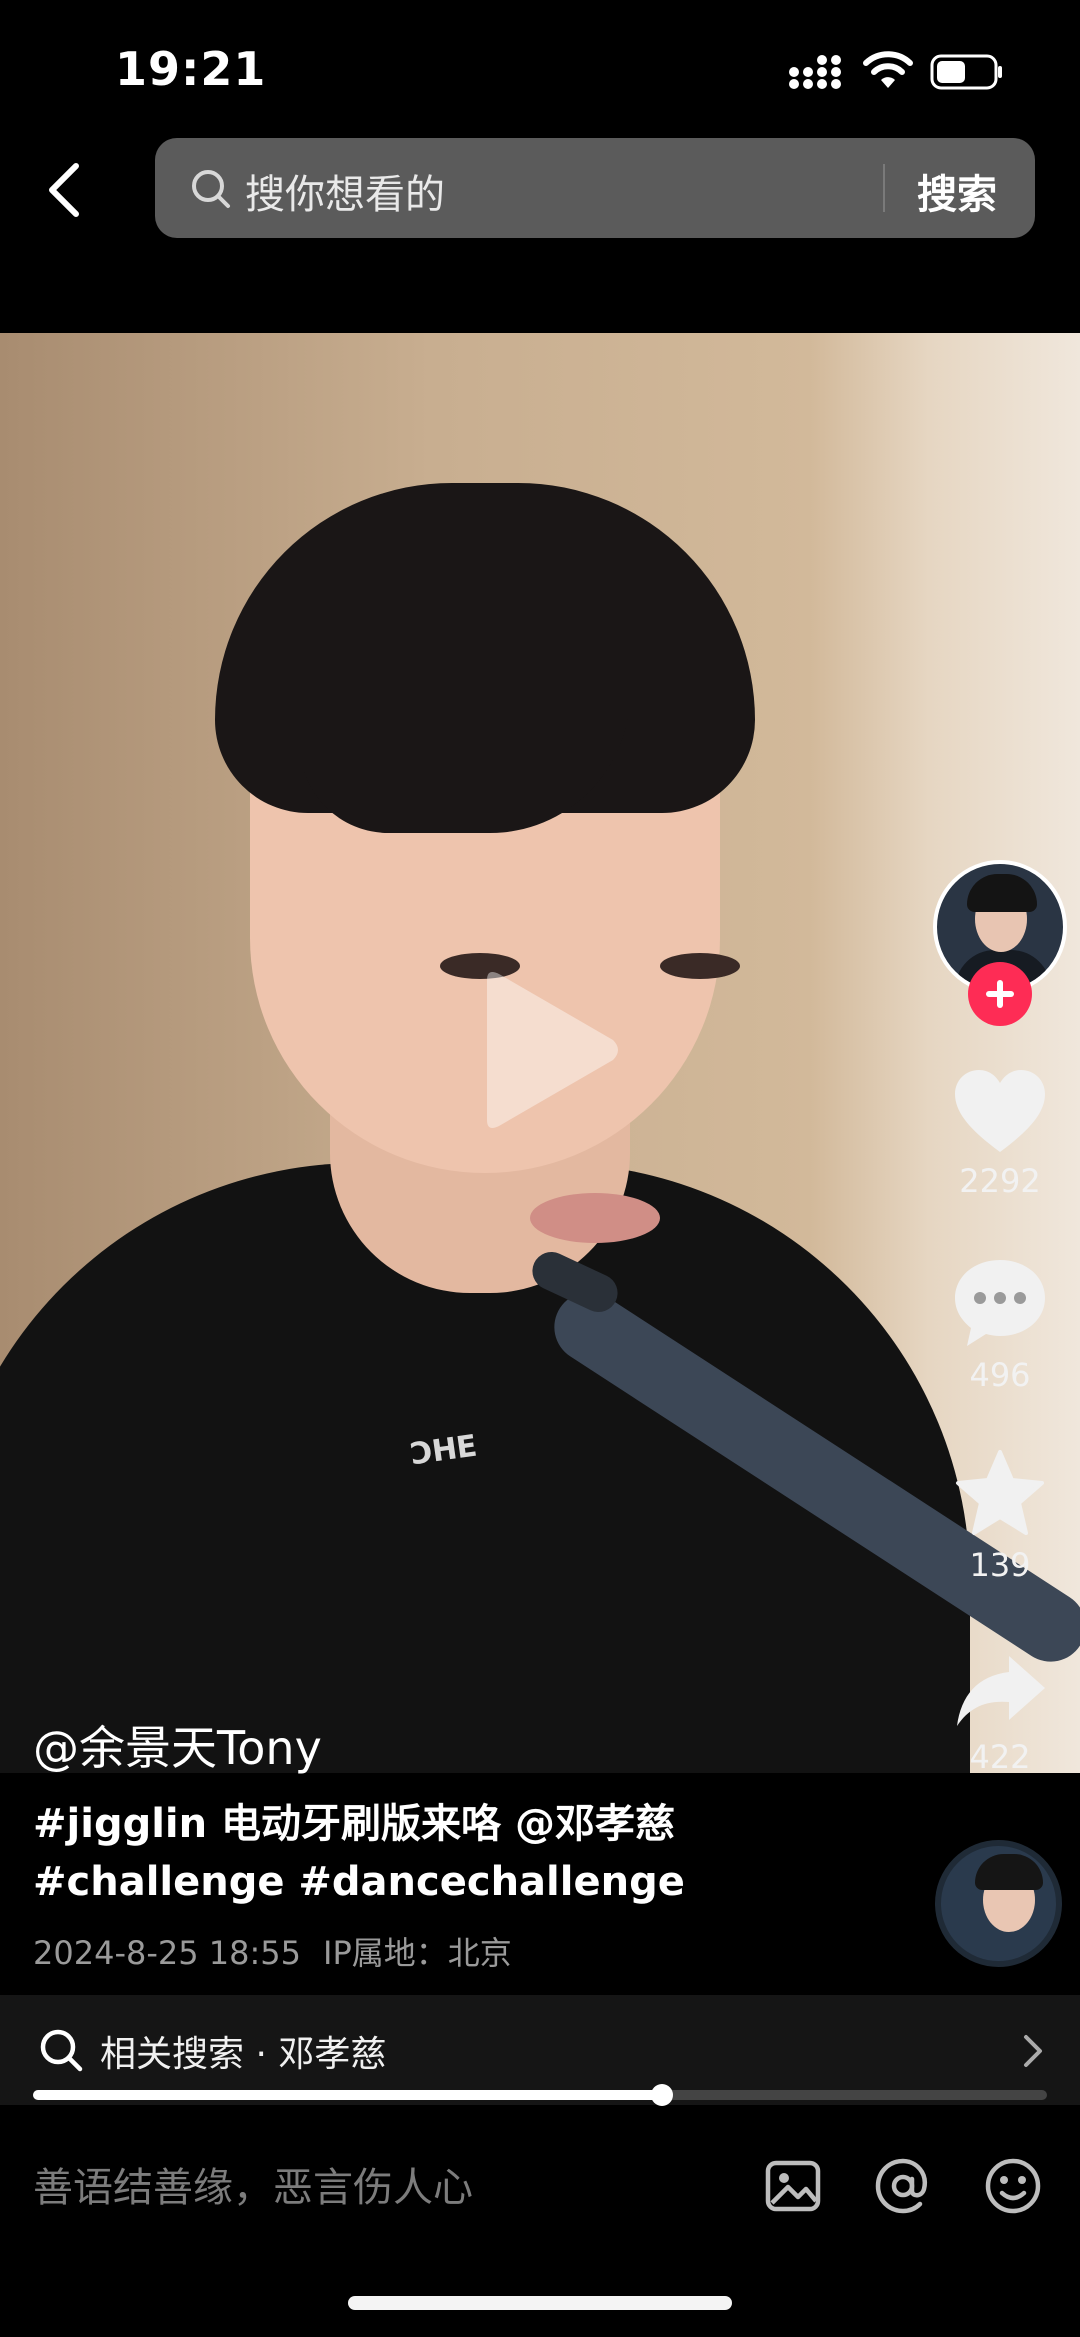 The height and width of the screenshot is (2337, 1080). What do you see at coordinates (957, 191) in the screenshot?
I see `search-button: 搜索` at bounding box center [957, 191].